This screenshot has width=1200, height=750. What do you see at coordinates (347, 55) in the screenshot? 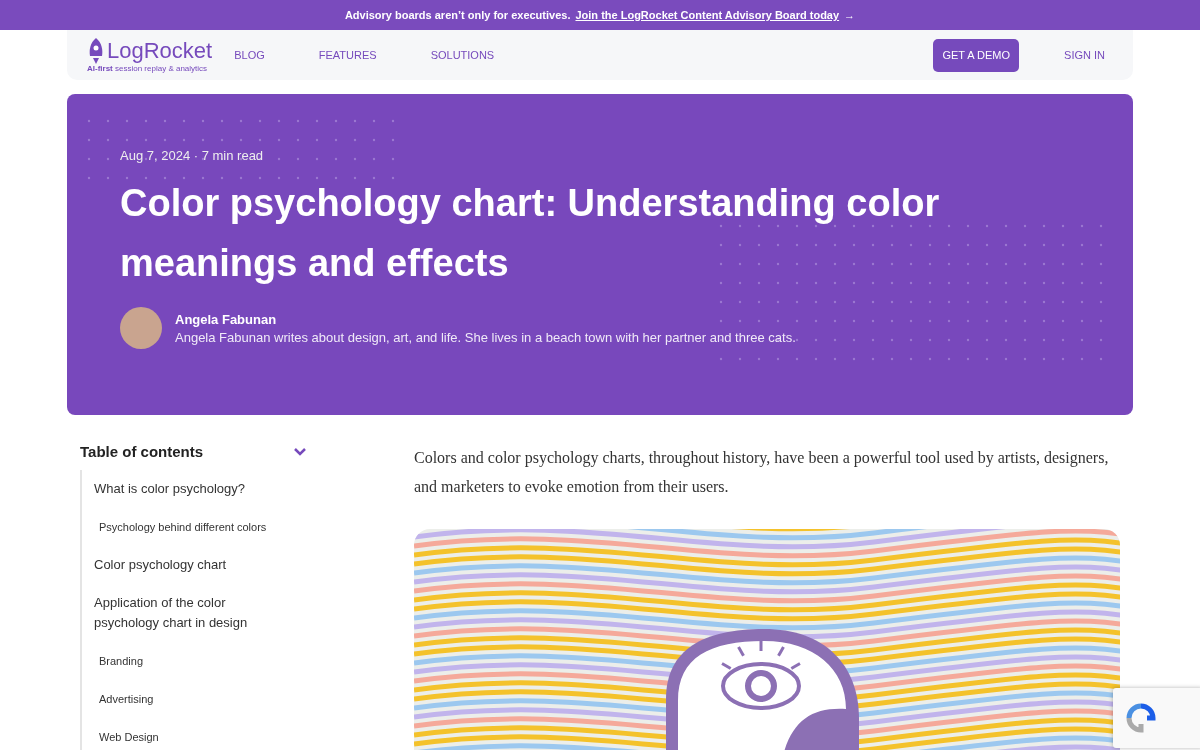
I see `nav-link: FEATURES` at bounding box center [347, 55].